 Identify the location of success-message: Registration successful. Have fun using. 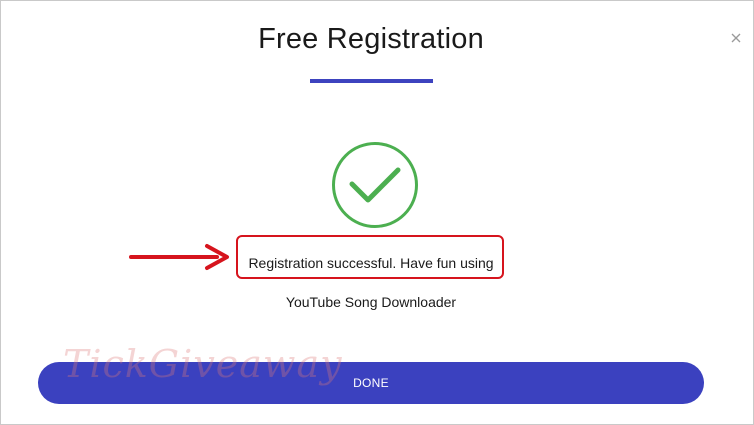
(371, 263).